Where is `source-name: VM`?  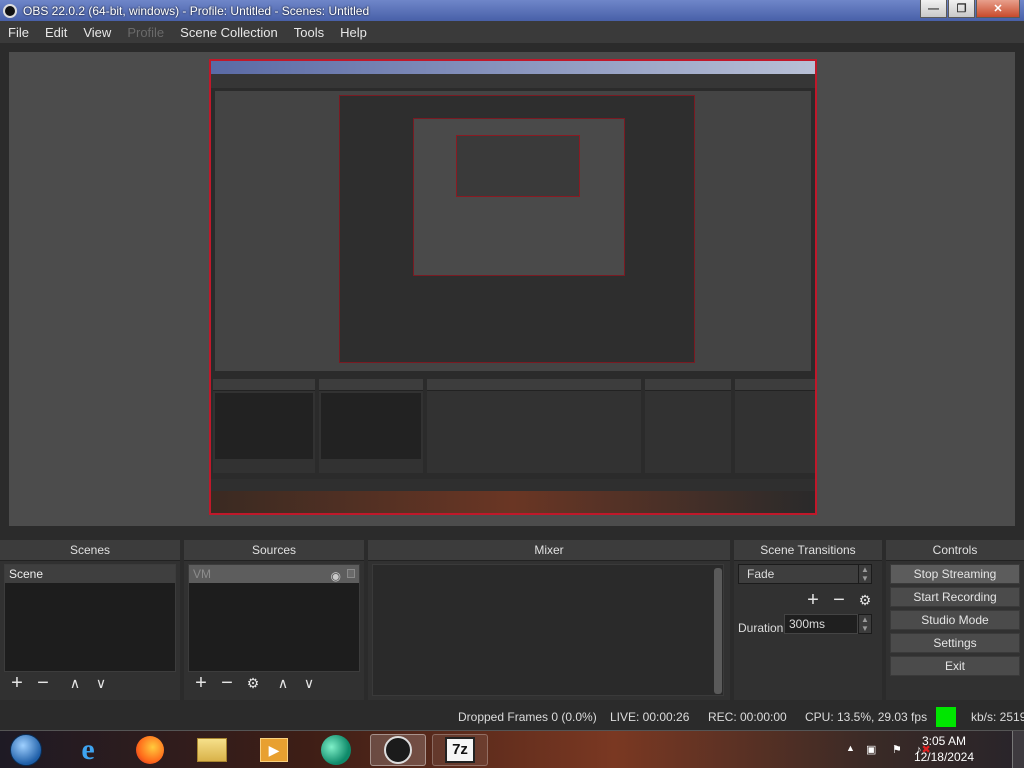
source-name: VM is located at coordinates (202, 574).